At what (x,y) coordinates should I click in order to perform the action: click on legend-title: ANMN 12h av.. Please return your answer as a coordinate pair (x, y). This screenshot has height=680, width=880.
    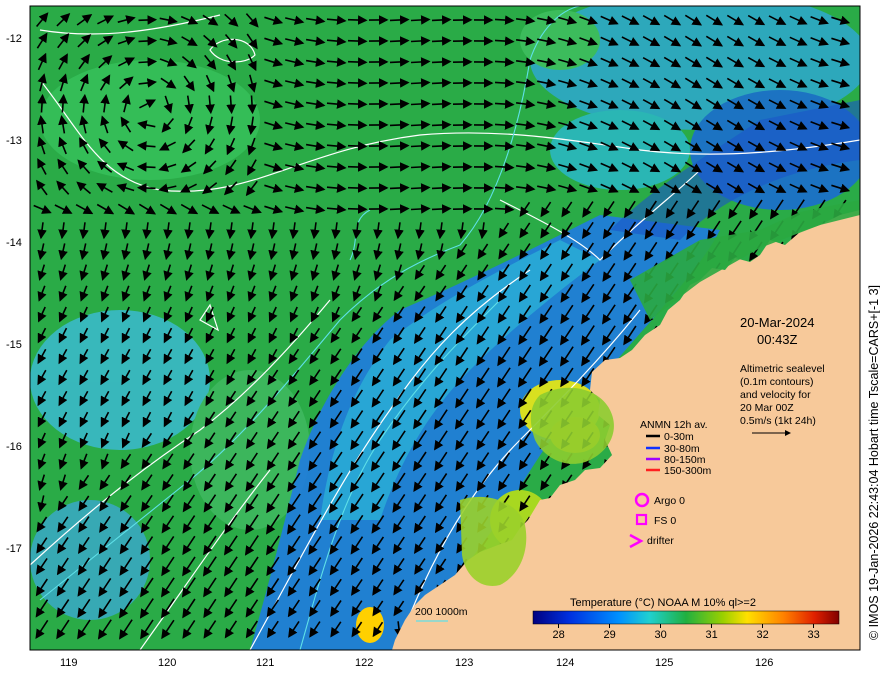
    Looking at the image, I should click on (674, 425).